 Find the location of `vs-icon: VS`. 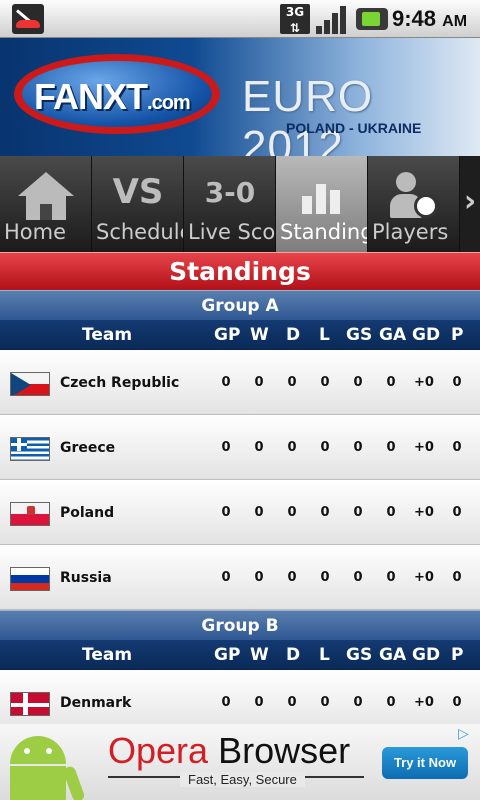

vs-icon: VS is located at coordinates (138, 192).